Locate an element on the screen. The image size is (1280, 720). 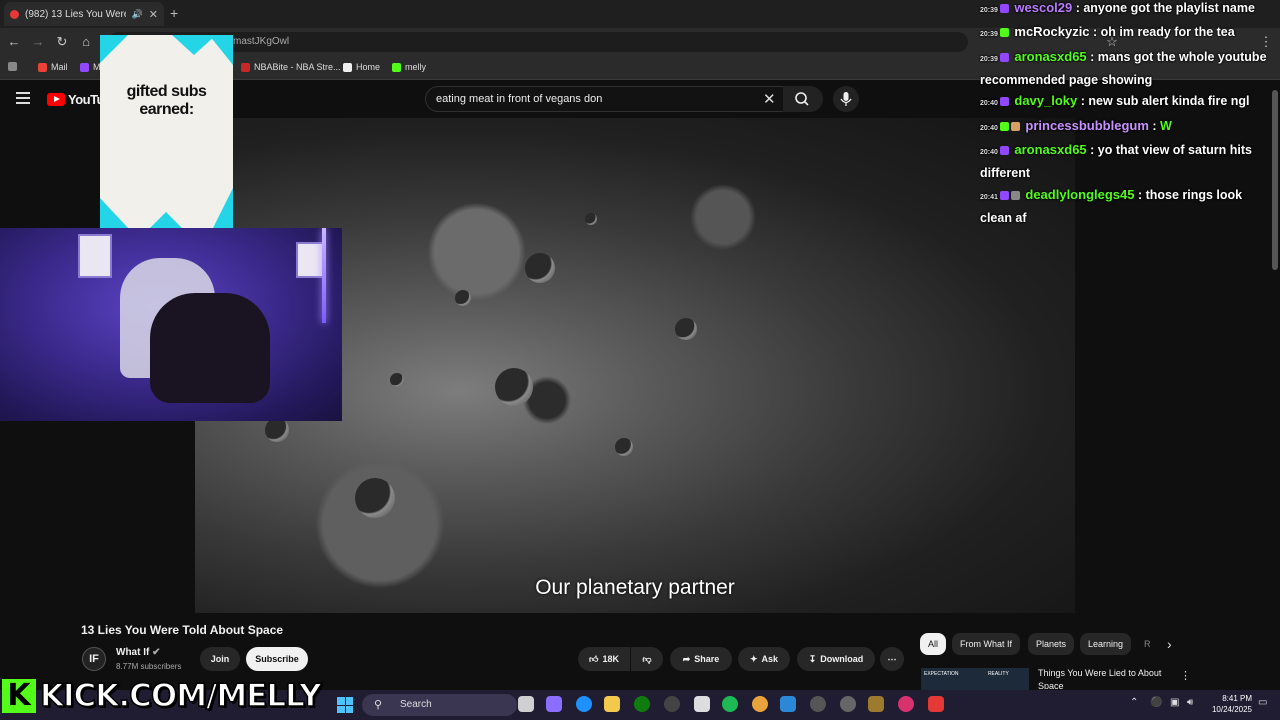
youtube-play-icon is located at coordinates (56, 99).